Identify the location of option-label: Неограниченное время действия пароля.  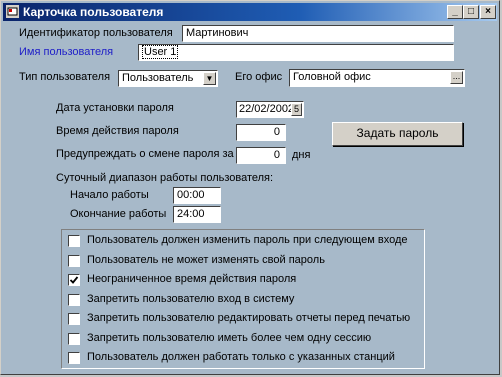
(192, 279).